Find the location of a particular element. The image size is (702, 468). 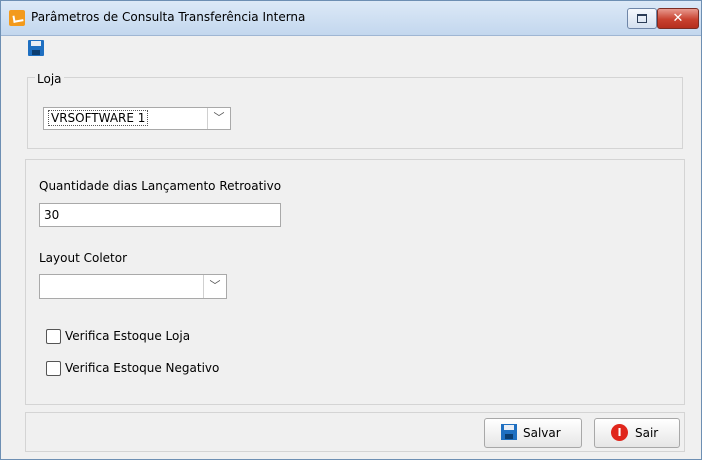

verifica-estoque-negativo-label: Verifica Estoque Negativo is located at coordinates (142, 368).